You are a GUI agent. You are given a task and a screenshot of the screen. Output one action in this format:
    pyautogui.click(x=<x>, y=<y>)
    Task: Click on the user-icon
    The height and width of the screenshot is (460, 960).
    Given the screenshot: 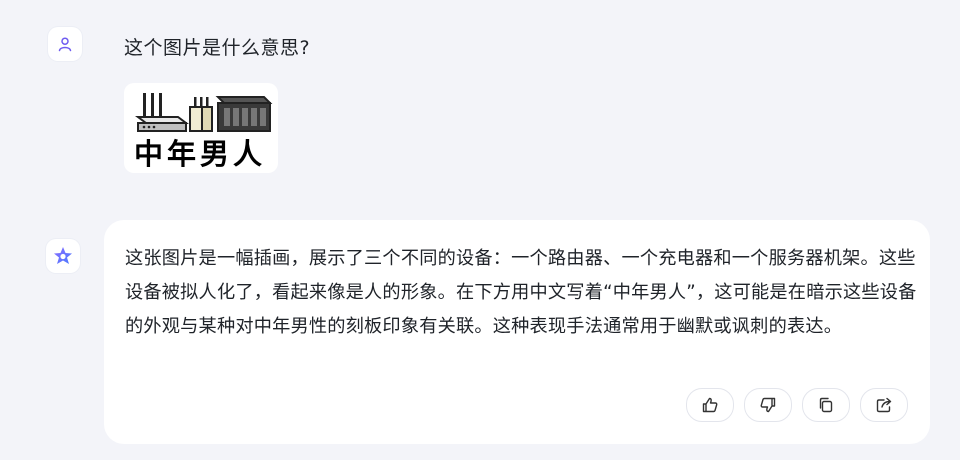 What is the action you would take?
    pyautogui.click(x=65, y=44)
    